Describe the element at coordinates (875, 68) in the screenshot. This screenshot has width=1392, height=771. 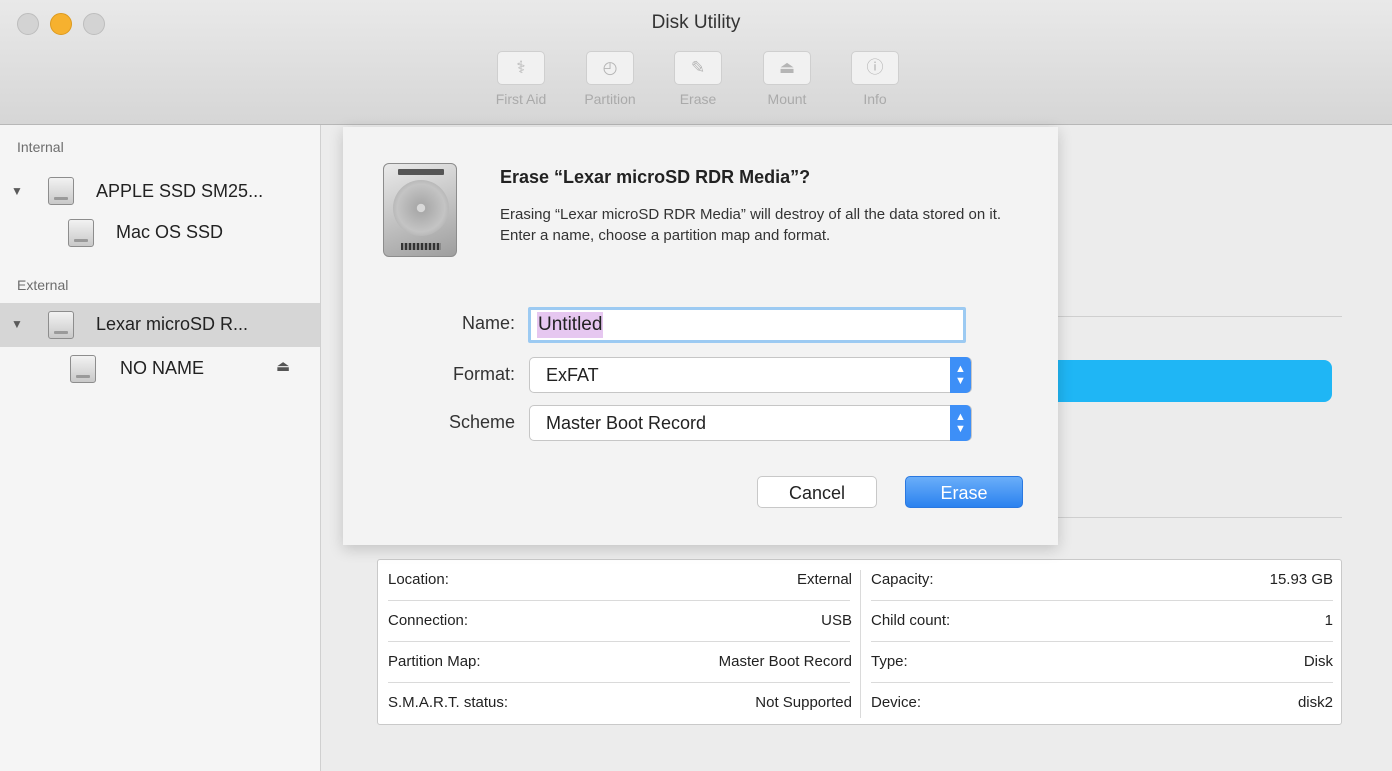
I see `info-icon: ⓘ` at that location.